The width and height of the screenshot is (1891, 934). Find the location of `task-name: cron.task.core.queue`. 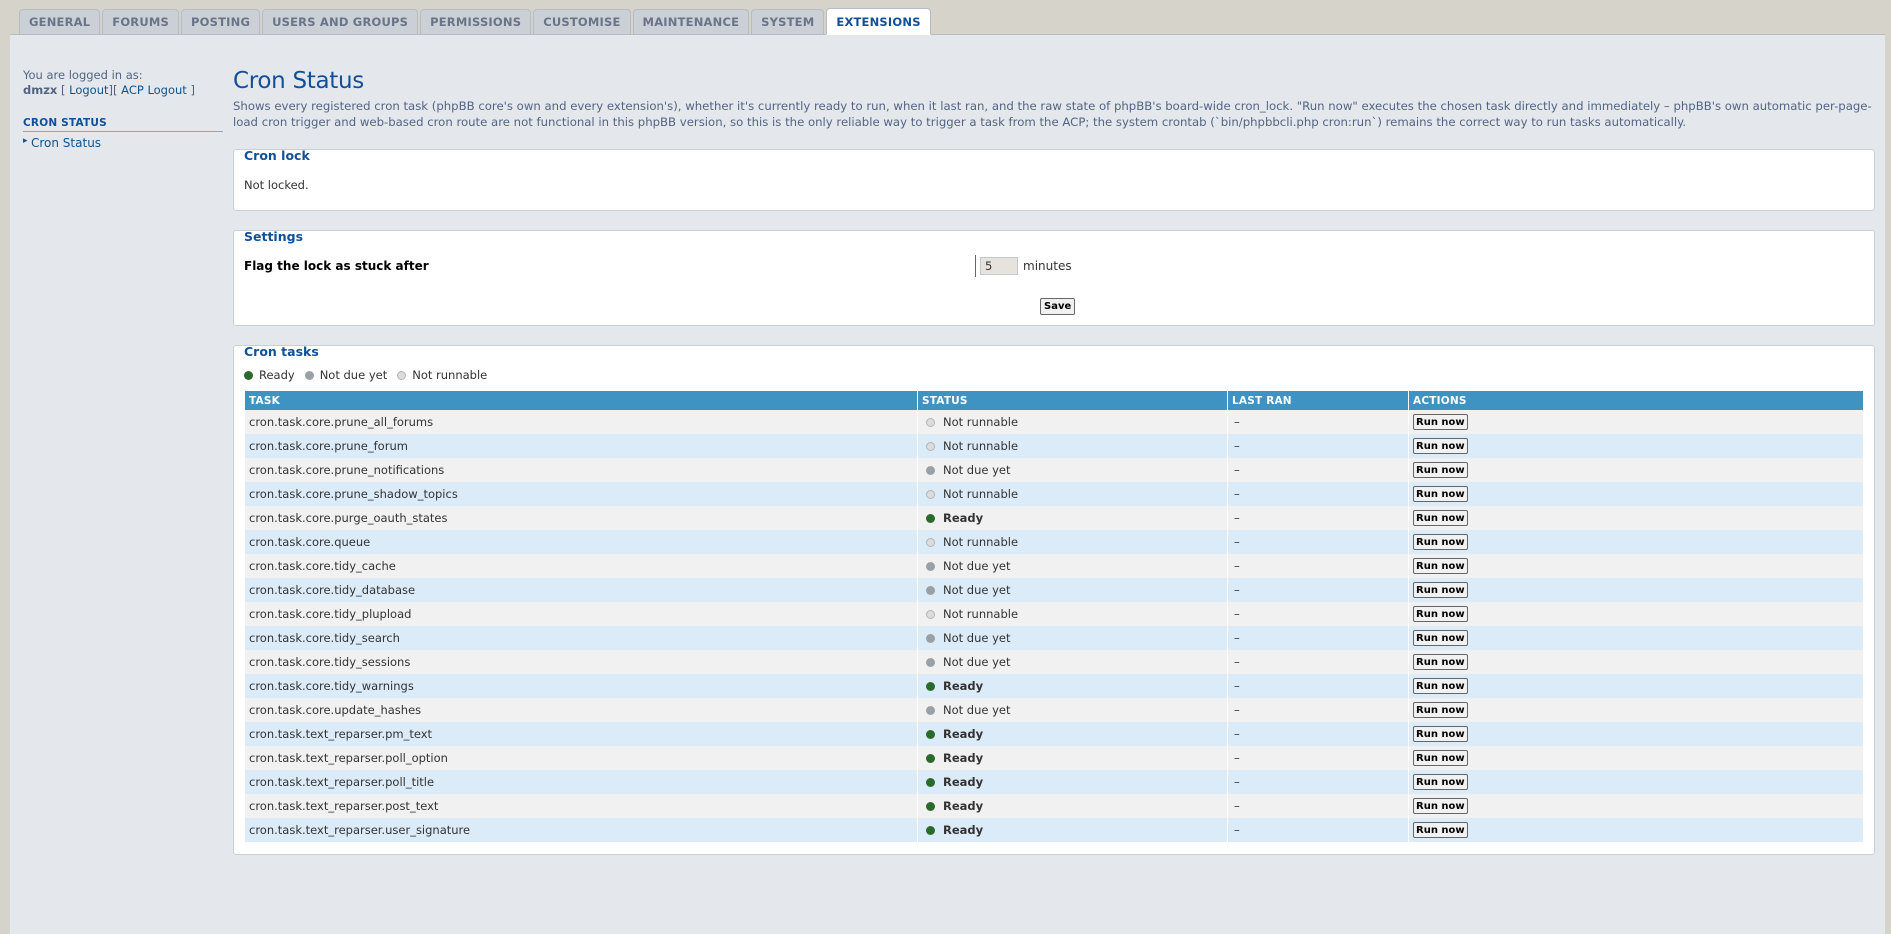

task-name: cron.task.core.queue is located at coordinates (581, 542).